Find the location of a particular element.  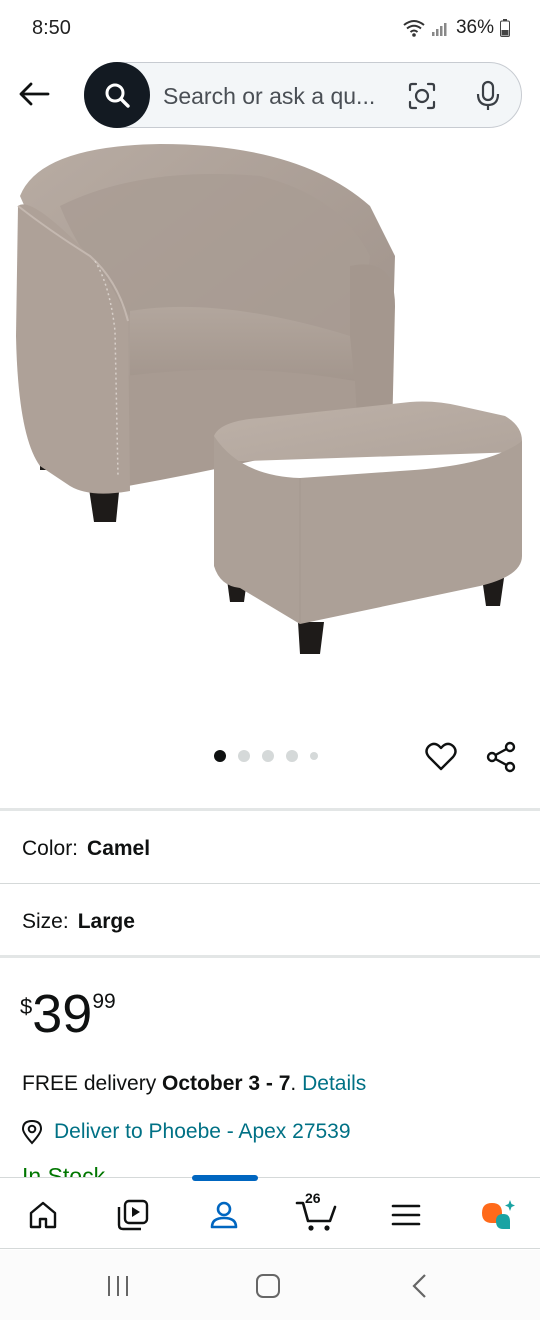

status-icons: 36% is located at coordinates (456, 28).